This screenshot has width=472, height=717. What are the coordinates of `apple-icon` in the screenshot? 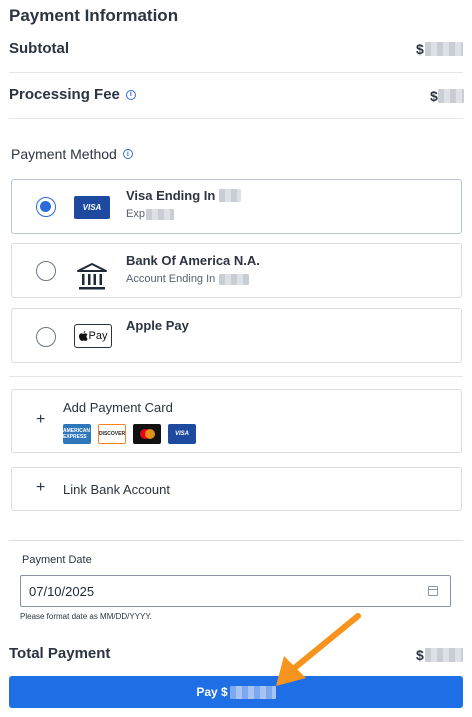 It's located at (83, 335).